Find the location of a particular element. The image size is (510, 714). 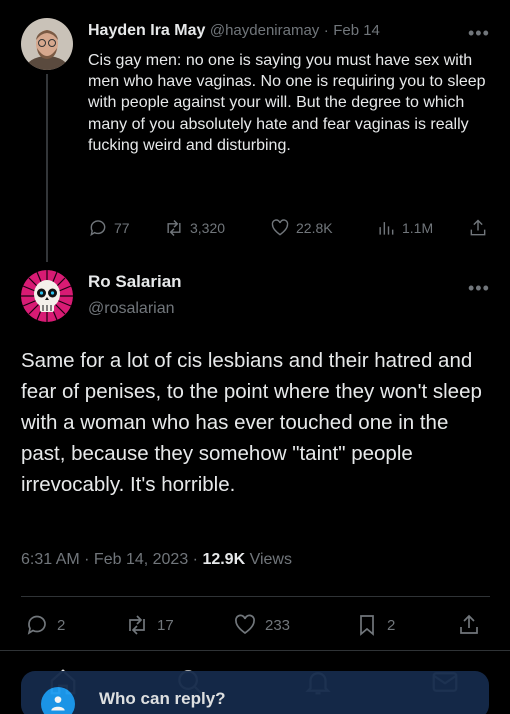

reply-count: 2 is located at coordinates (61, 625).